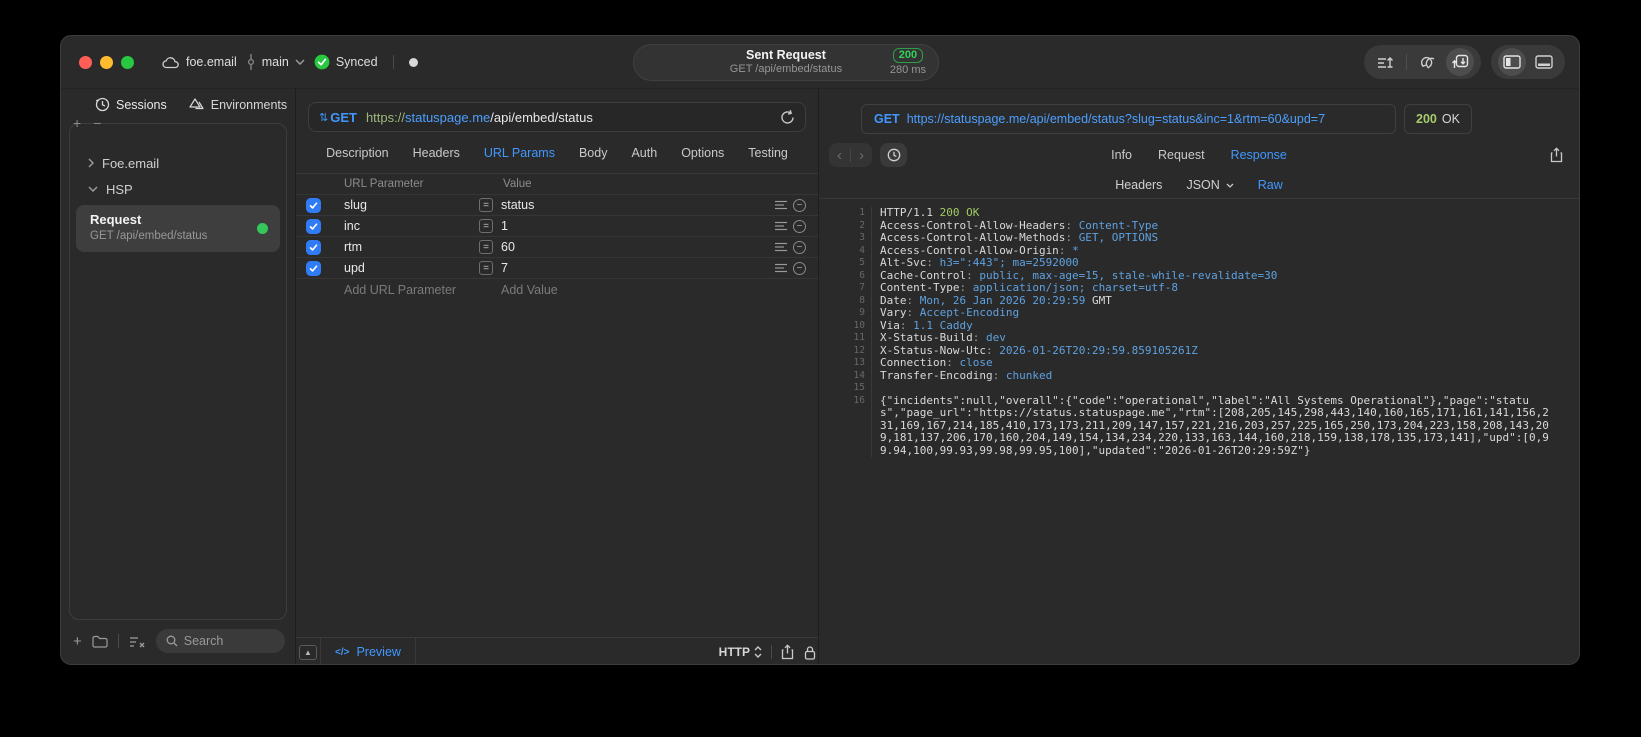 This screenshot has height=737, width=1641. Describe the element at coordinates (199, 62) in the screenshot. I see `project-cloud-item: foe.email` at that location.